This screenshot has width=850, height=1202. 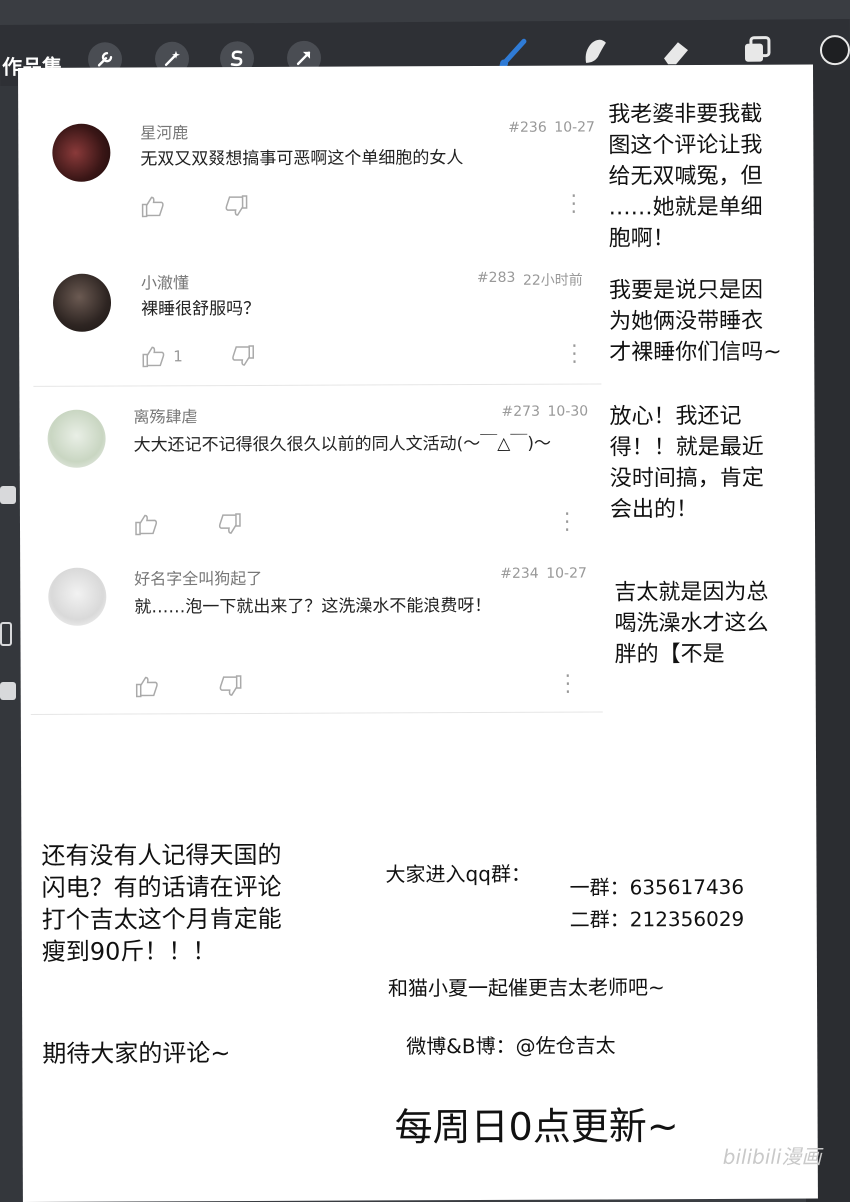 I want to click on weibo-line: 微博&B博：@佐仓吉太, so click(x=511, y=1046).